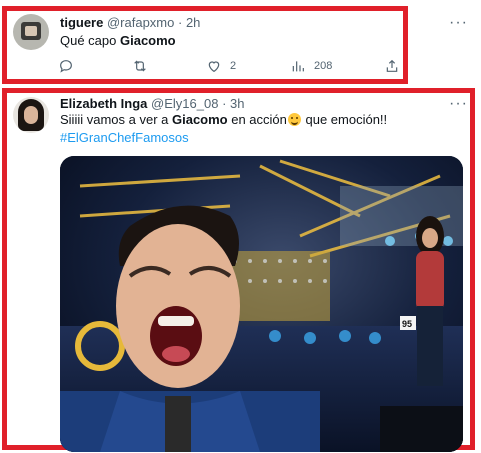 Image resolution: width=481 pixels, height=453 pixels. Describe the element at coordinates (90, 40) in the screenshot. I see `tweet-text-plain: Qué capo` at that location.